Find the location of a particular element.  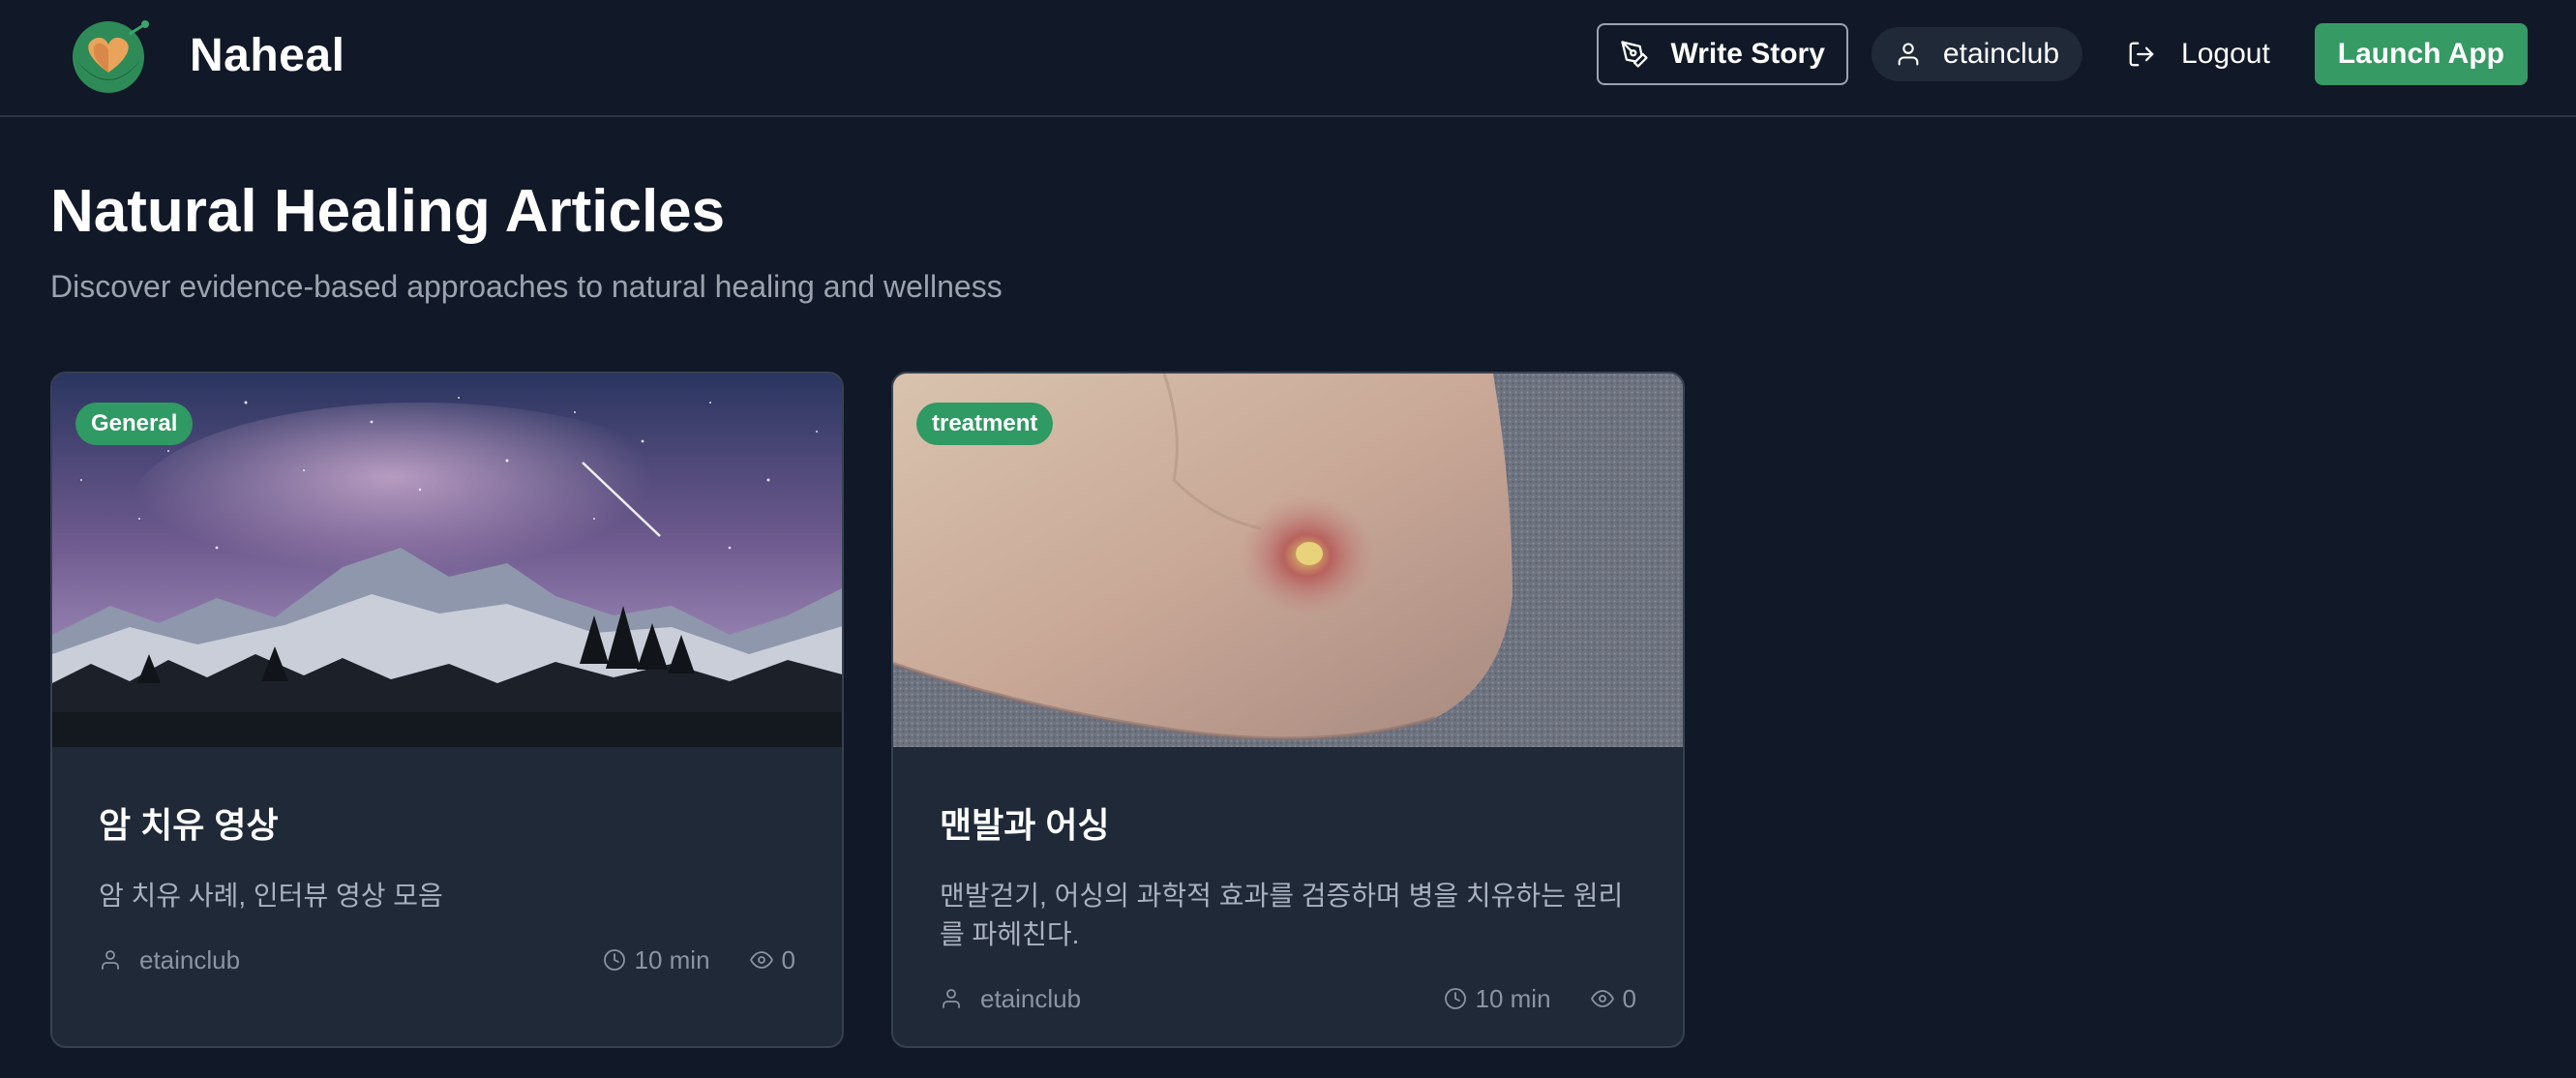

logout-icon is located at coordinates (2141, 54).